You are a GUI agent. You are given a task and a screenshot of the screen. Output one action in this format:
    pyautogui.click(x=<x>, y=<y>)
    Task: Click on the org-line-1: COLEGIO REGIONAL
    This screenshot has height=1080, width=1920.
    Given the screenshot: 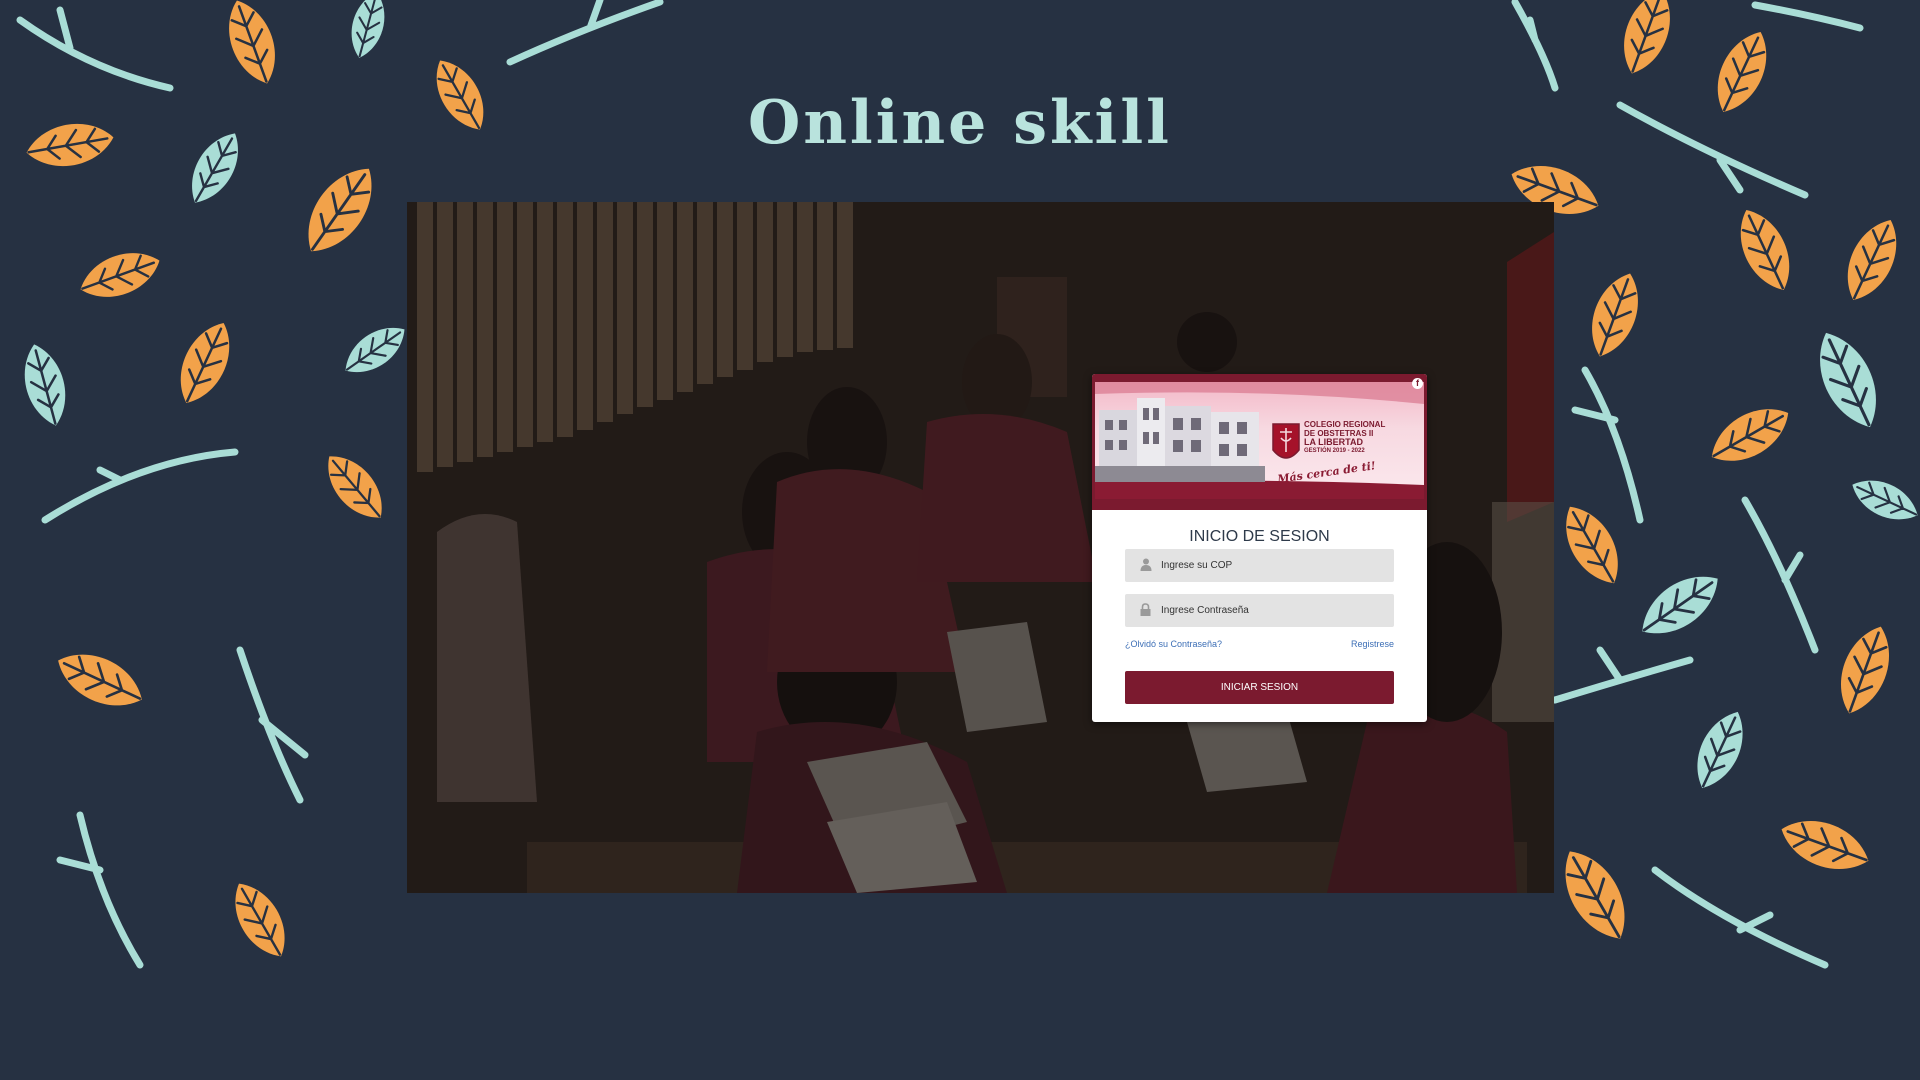 What is the action you would take?
    pyautogui.click(x=1345, y=424)
    